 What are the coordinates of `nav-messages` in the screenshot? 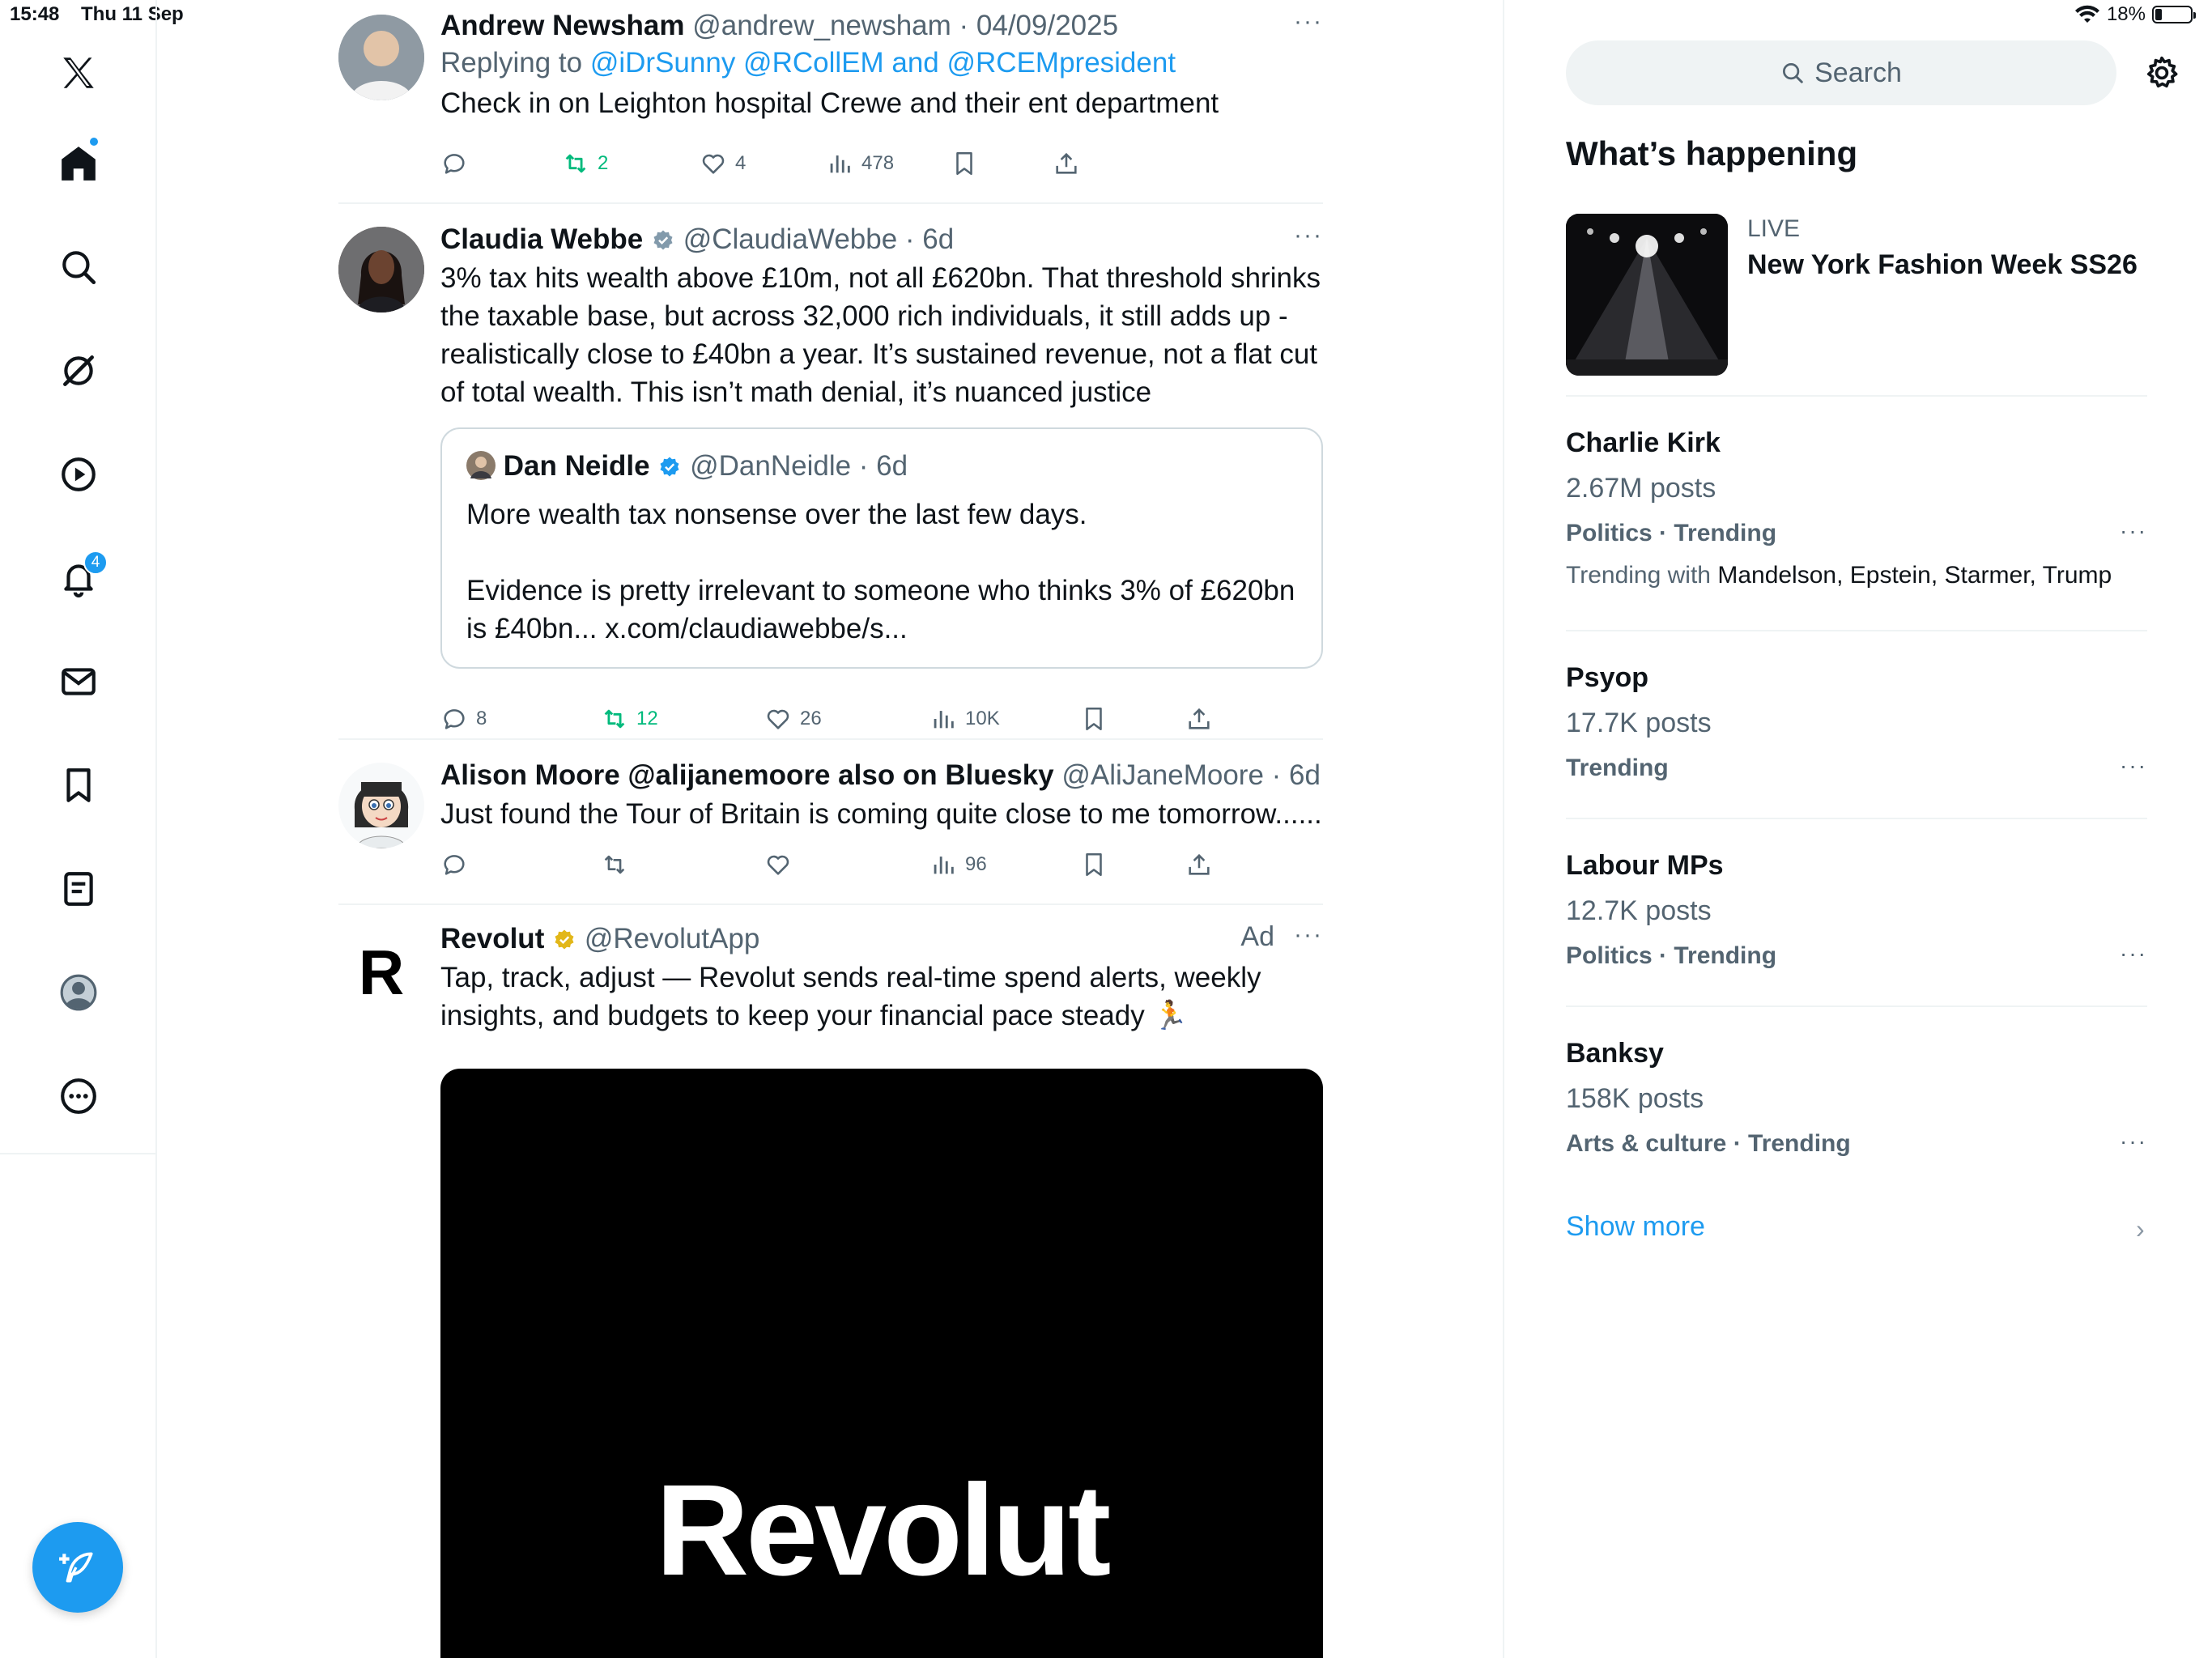 It's located at (78, 681).